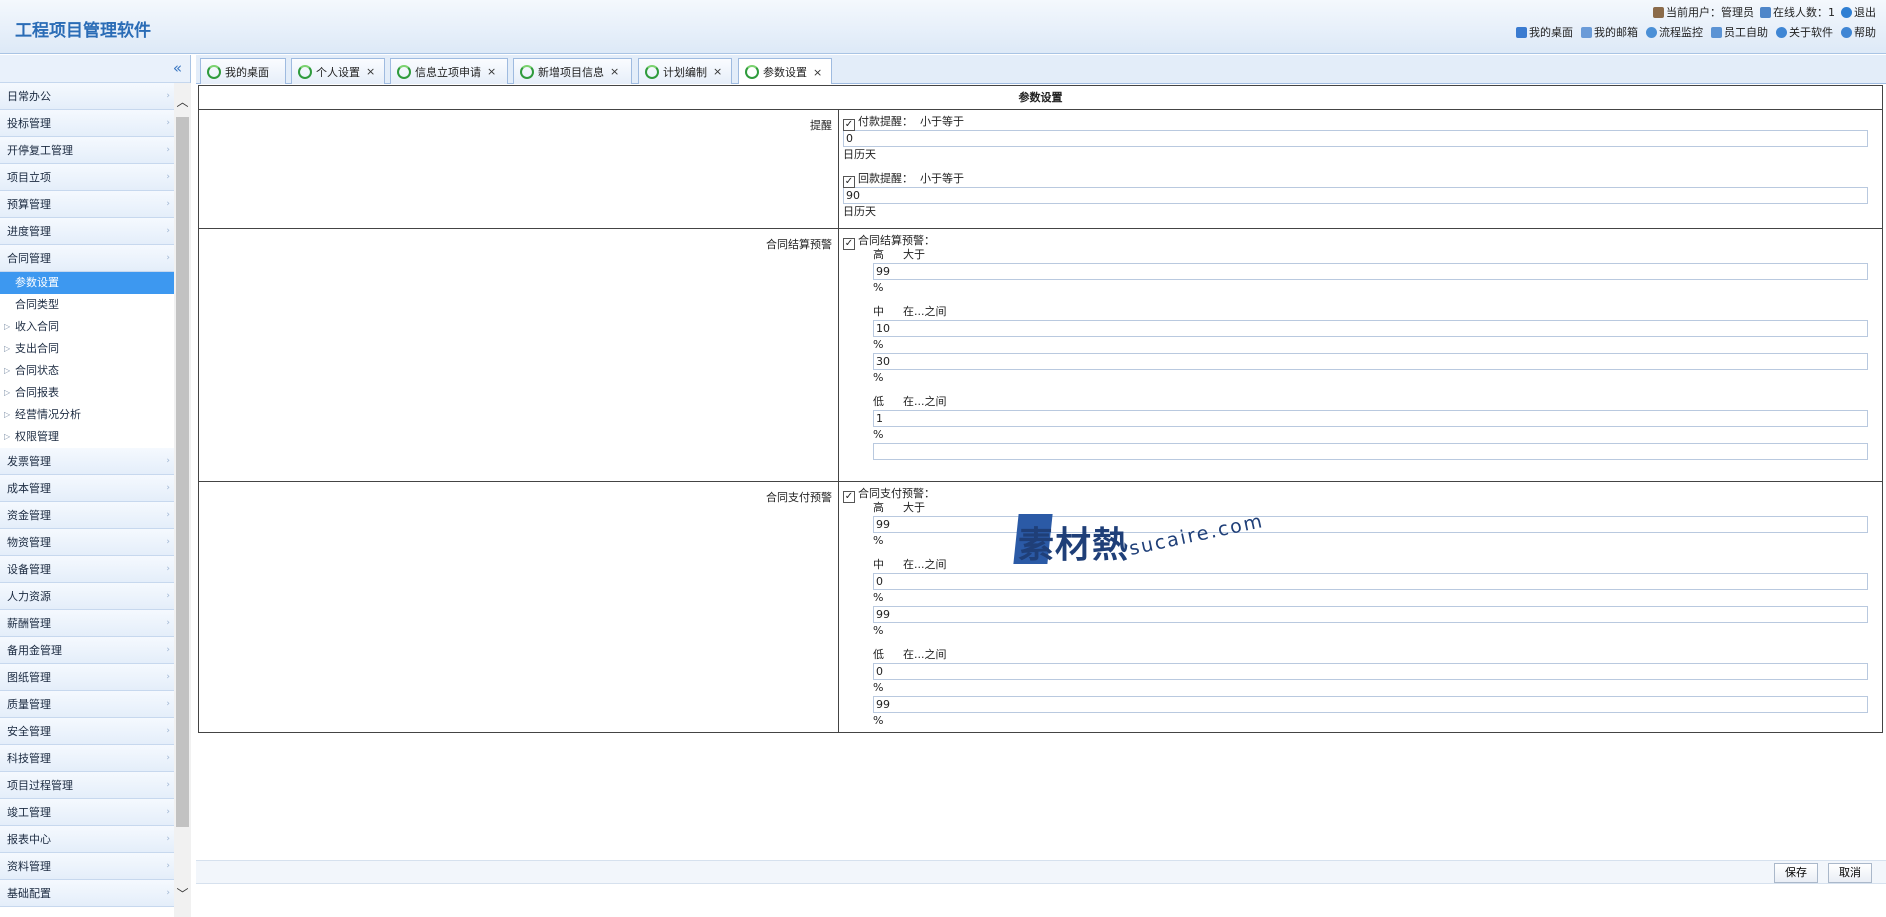  I want to click on sidebar-sub-permissions: ▷ 权限管理, so click(87, 437).